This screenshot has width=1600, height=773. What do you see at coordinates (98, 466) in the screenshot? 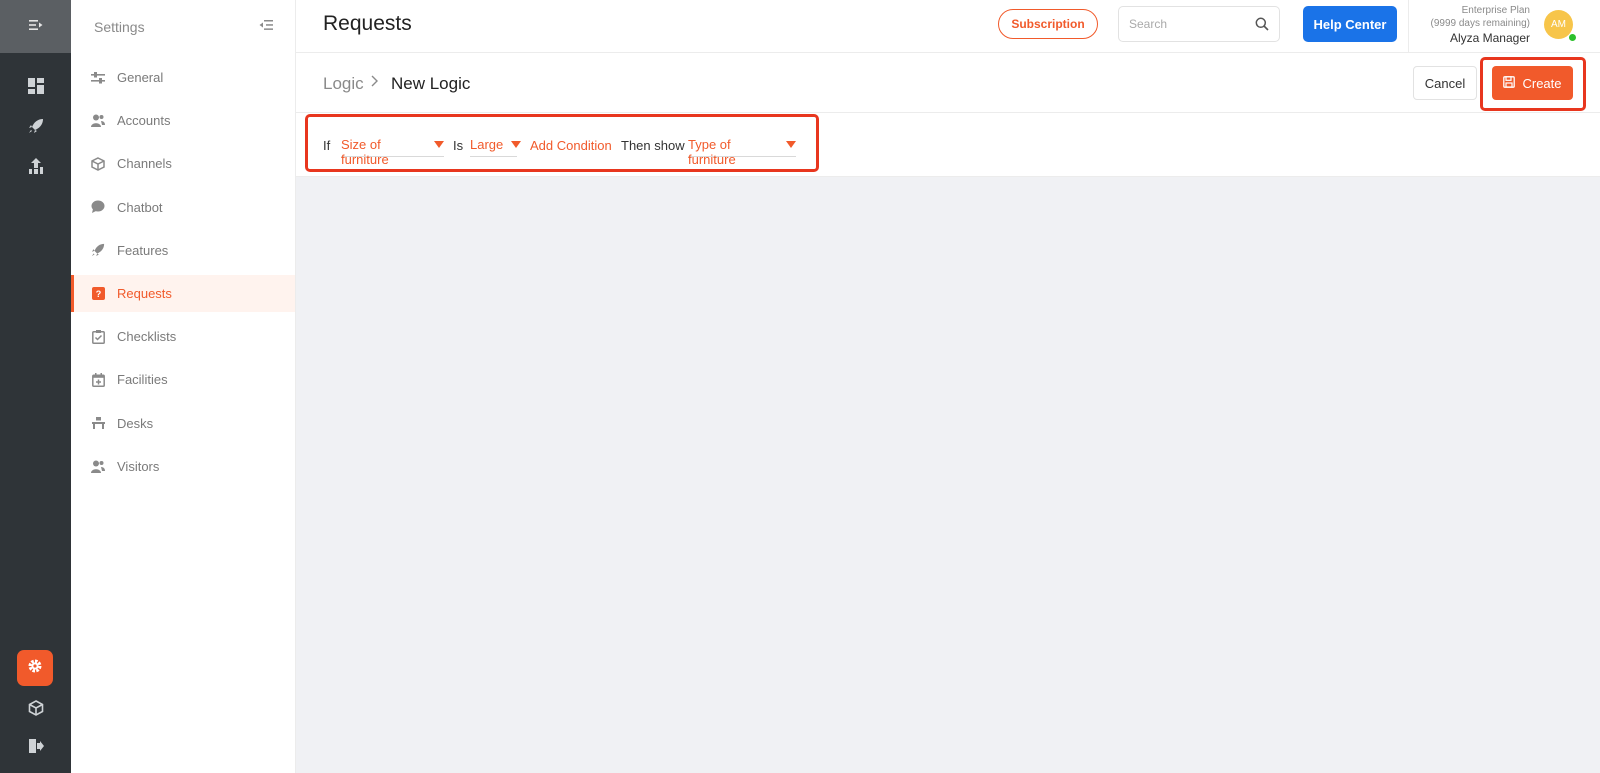
I see `visitor-icon` at bounding box center [98, 466].